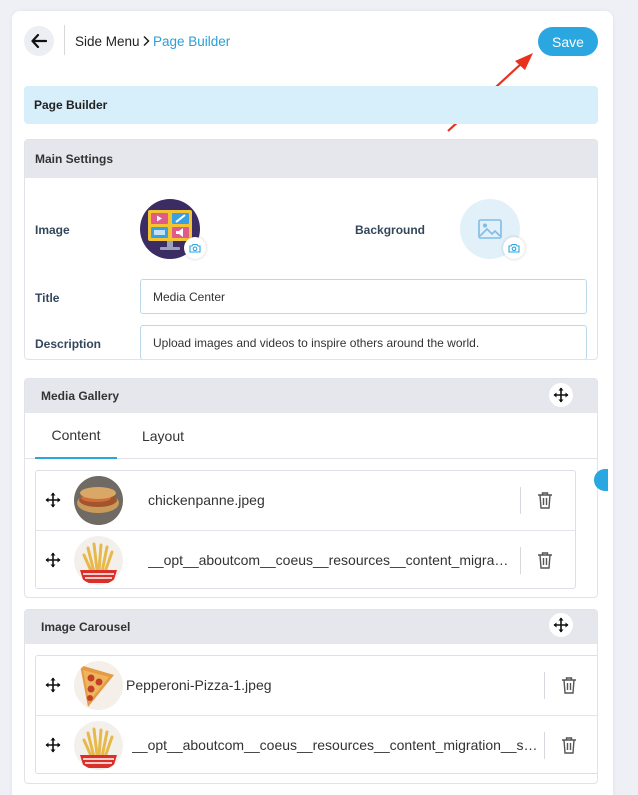 This screenshot has width=638, height=795. What do you see at coordinates (490, 229) in the screenshot?
I see `image-placeholder-icon` at bounding box center [490, 229].